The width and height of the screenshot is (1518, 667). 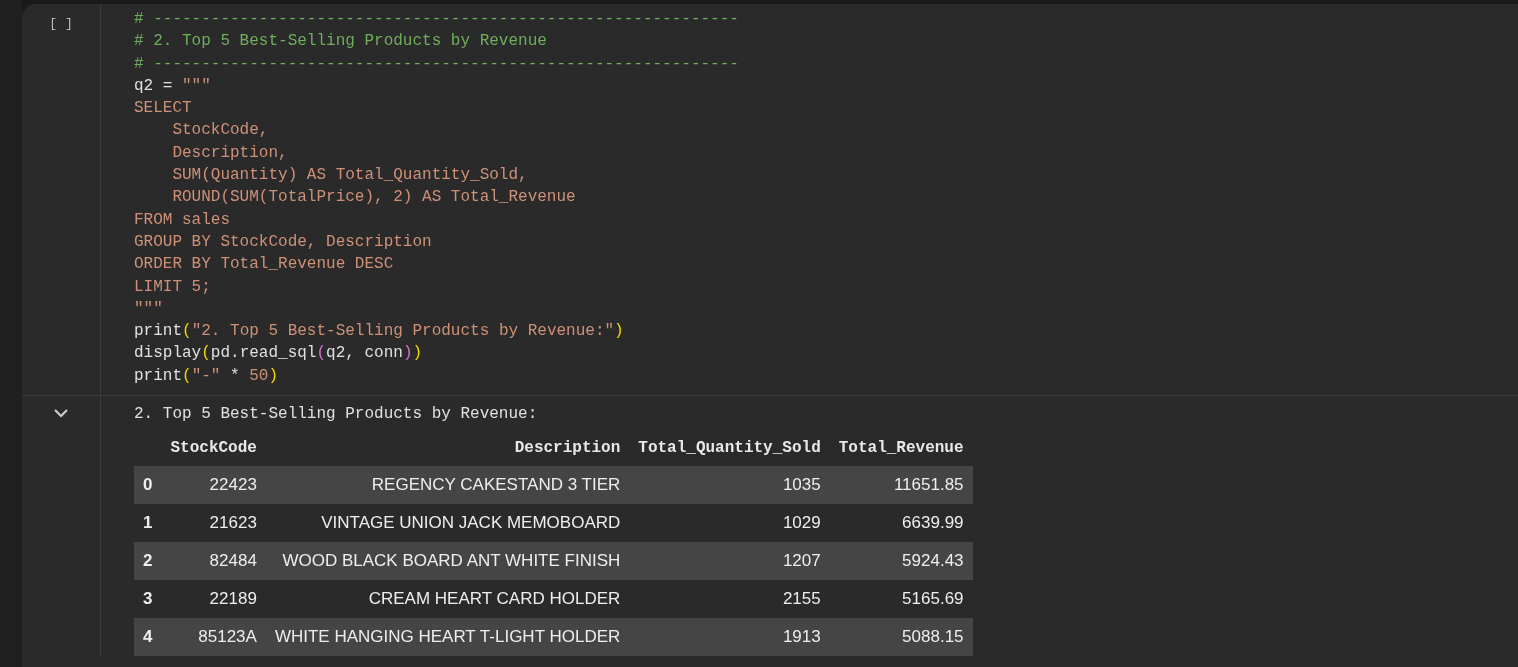 What do you see at coordinates (447, 599) in the screenshot?
I see `table-cell: CREAM HEART CARD HOLDER` at bounding box center [447, 599].